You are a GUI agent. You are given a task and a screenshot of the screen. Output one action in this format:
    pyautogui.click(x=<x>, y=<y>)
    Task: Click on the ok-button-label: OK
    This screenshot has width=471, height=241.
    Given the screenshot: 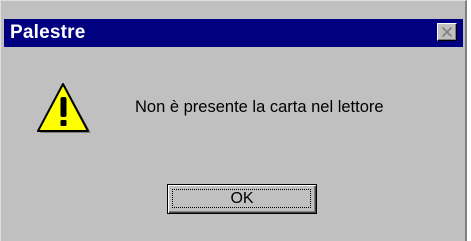 What is the action you would take?
    pyautogui.click(x=242, y=198)
    